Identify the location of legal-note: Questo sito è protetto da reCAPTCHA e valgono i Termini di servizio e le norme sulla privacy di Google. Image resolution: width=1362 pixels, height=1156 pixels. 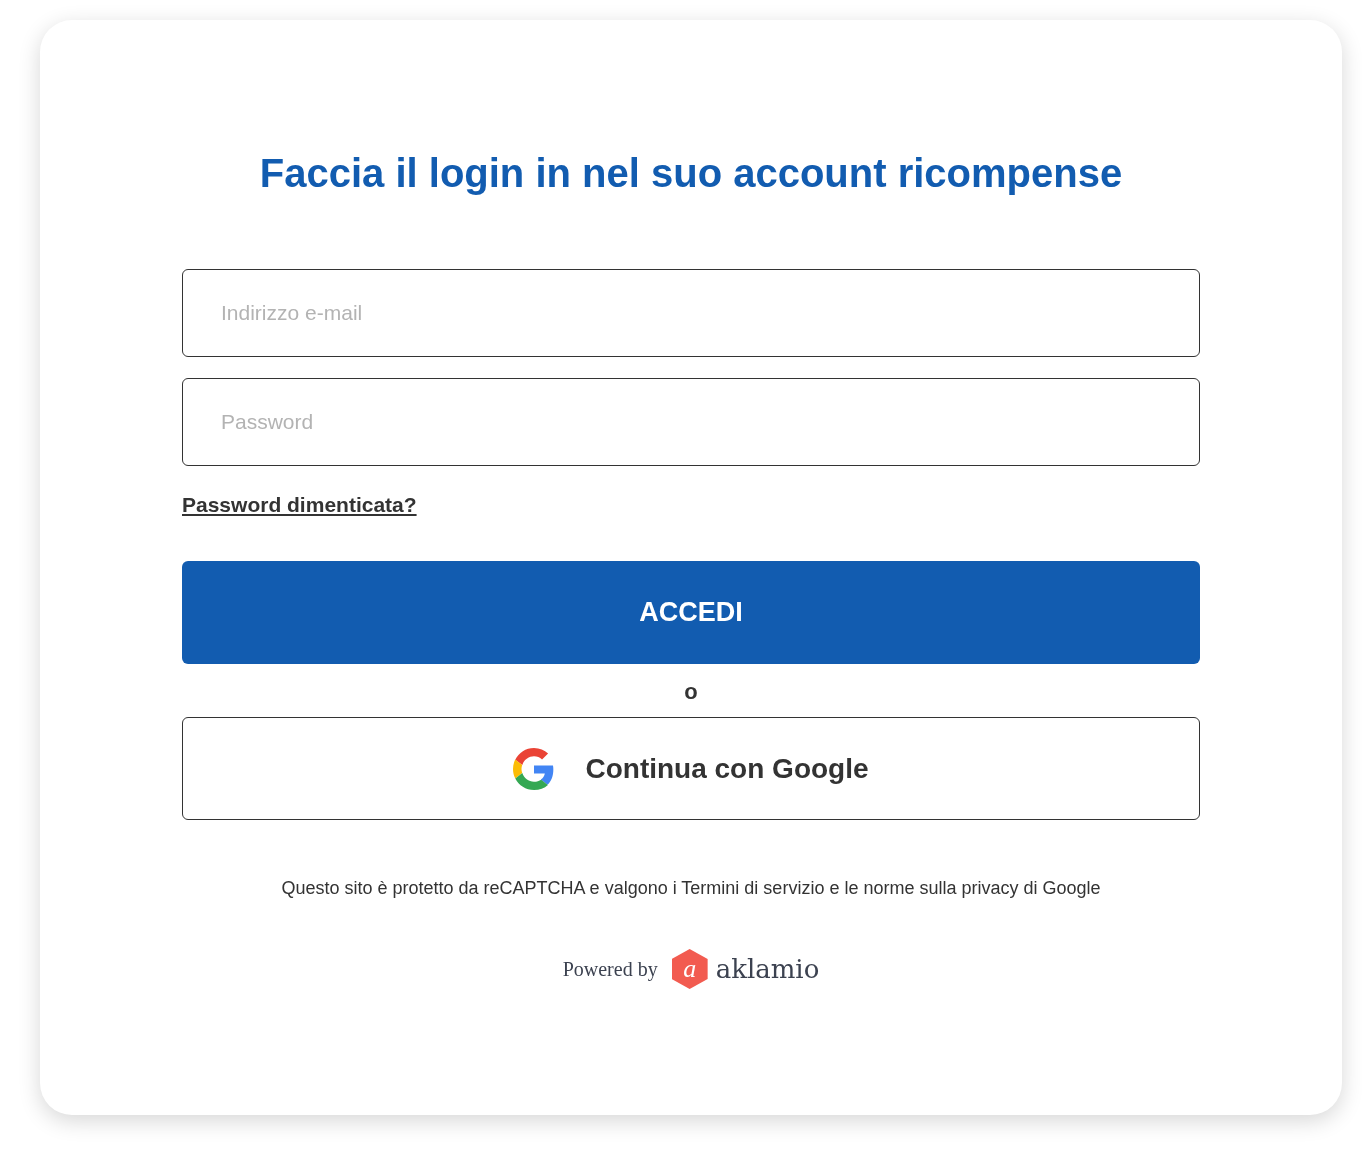
(691, 888).